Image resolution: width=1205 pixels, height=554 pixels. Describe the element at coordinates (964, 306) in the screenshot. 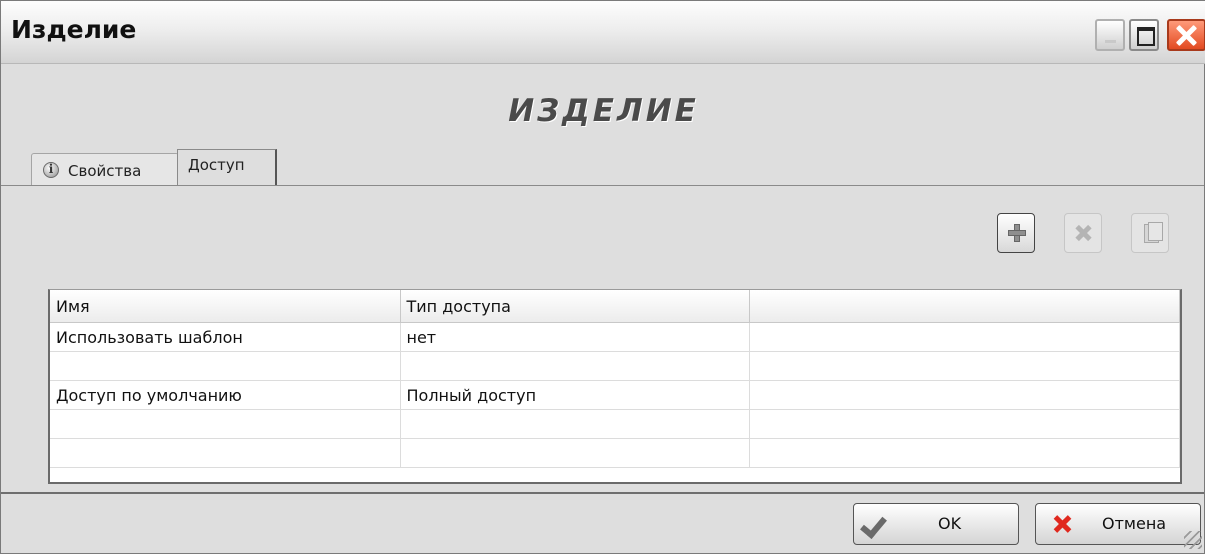

I see `column-header-extra` at that location.